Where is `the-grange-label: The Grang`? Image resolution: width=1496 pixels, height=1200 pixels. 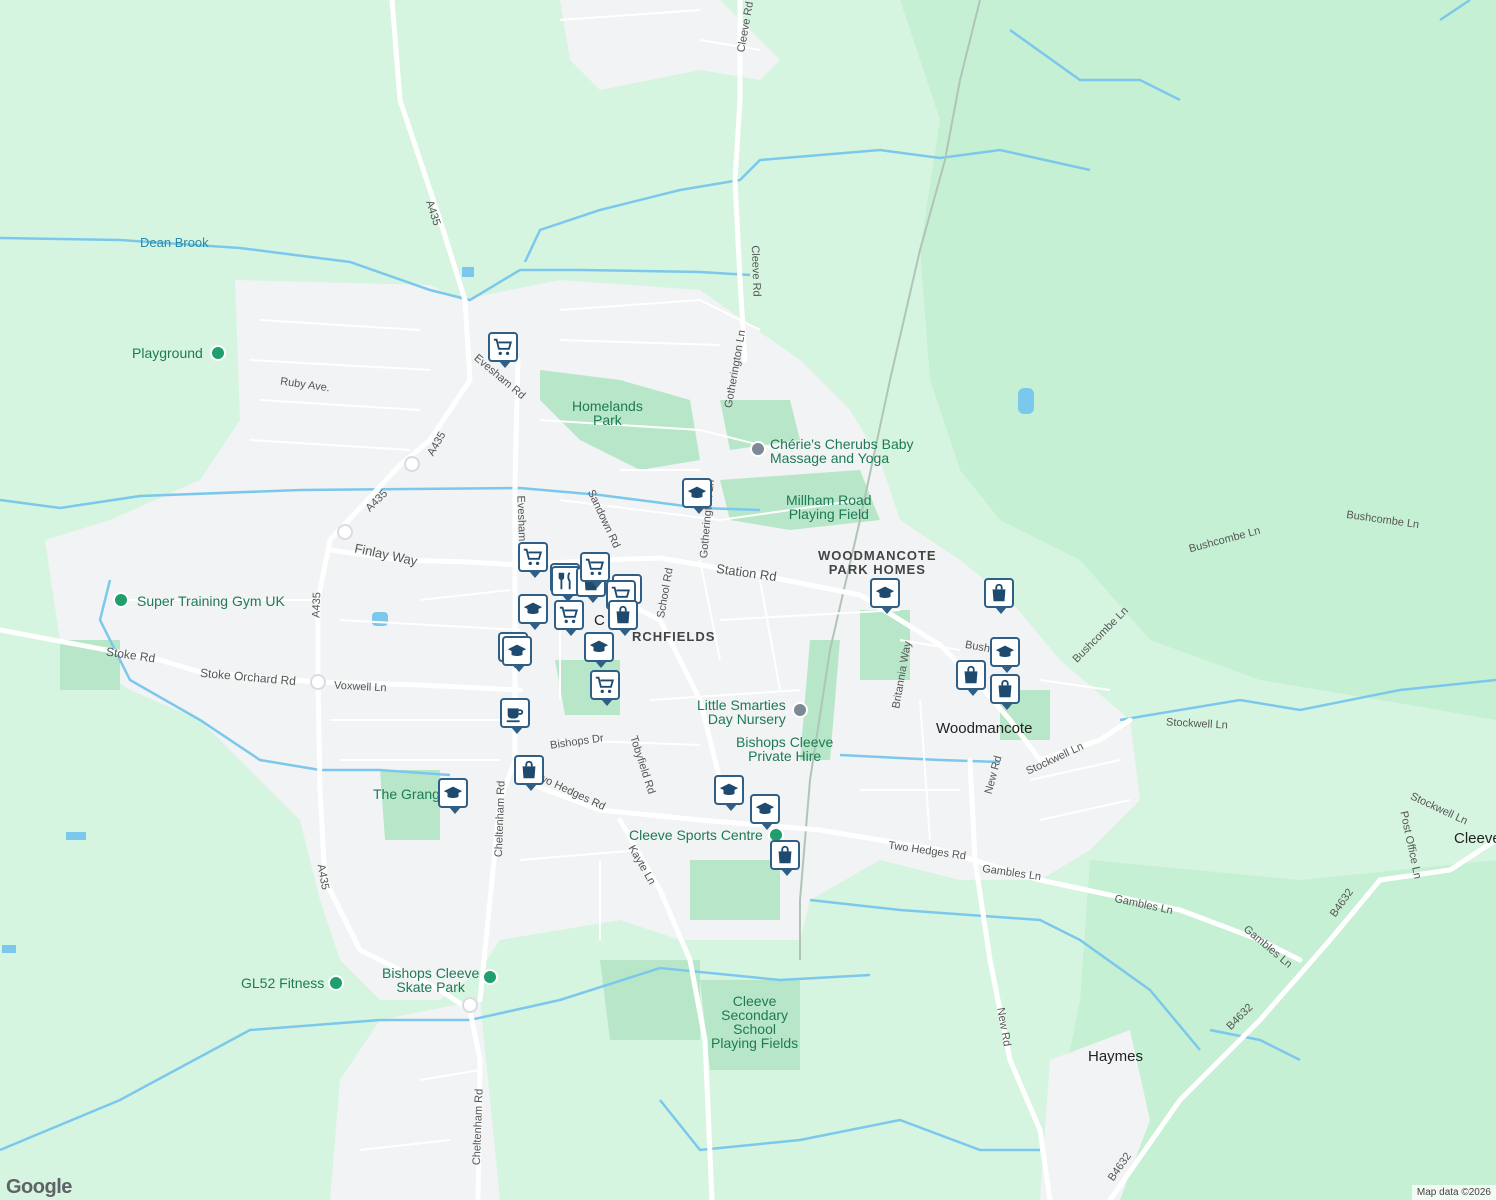 the-grange-label: The Grang is located at coordinates (406, 794).